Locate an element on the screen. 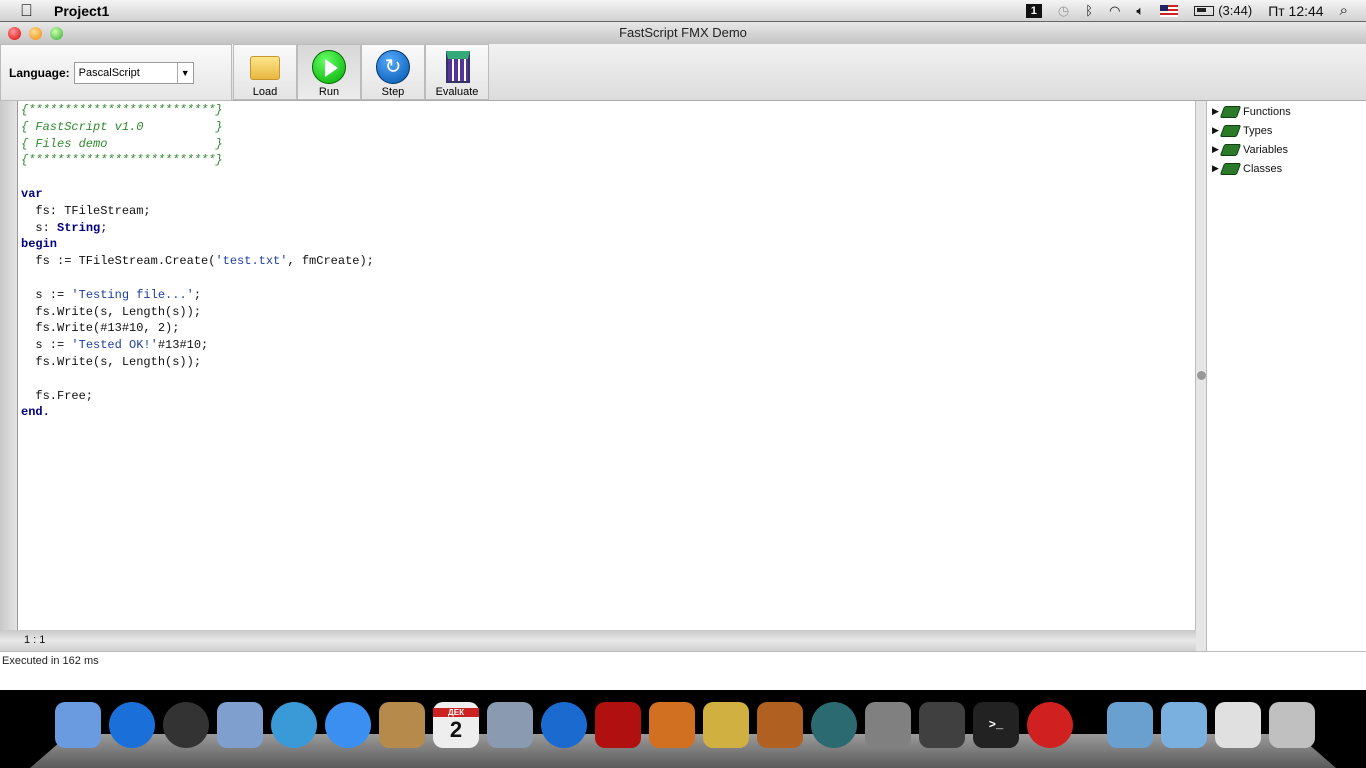  run-button: Run is located at coordinates (329, 72).